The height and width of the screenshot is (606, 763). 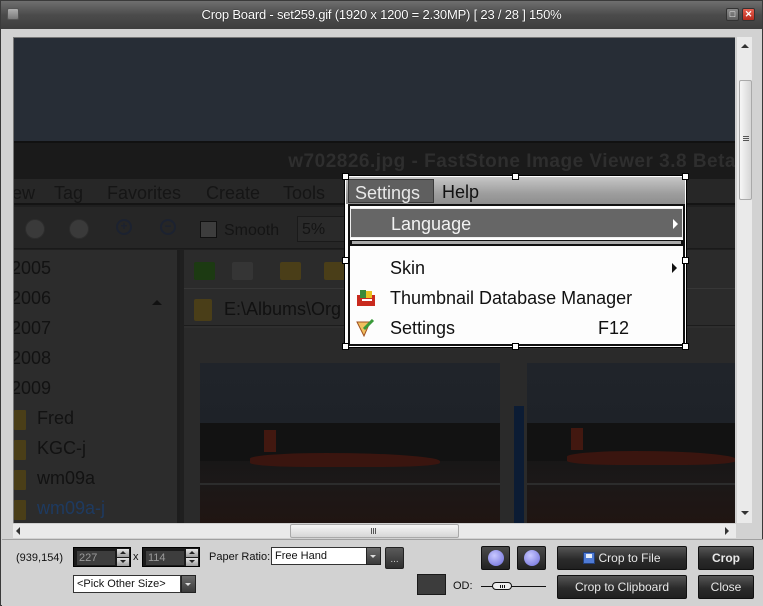 I want to click on paper-ratio-label: Paper Ratio:, so click(x=240, y=557).